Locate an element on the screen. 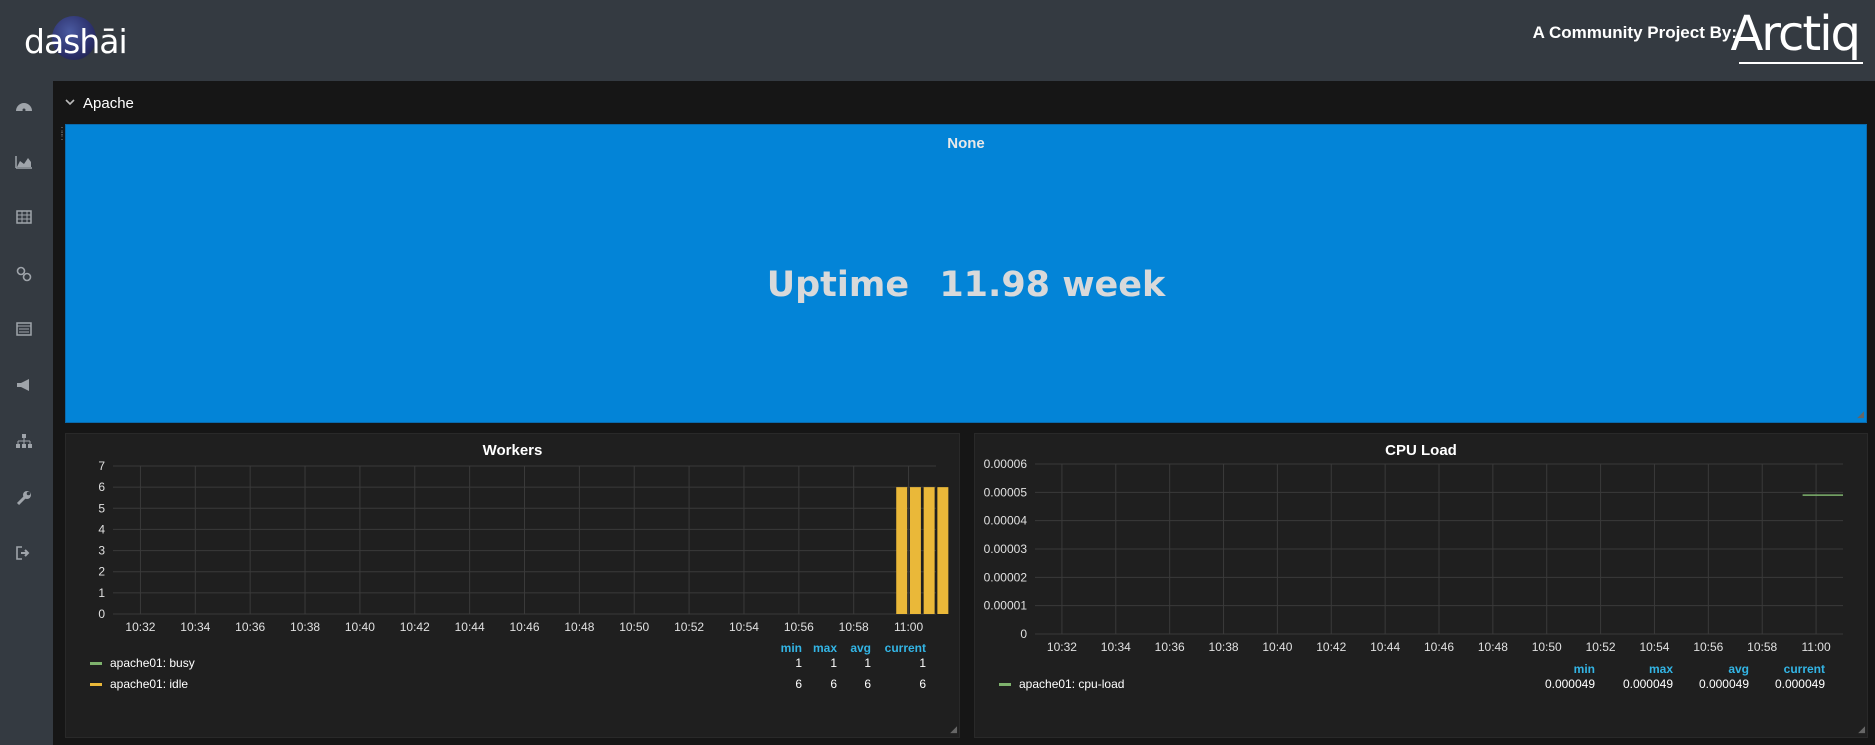 This screenshot has width=1875, height=745. uptime-stat: Uptime 11.98 week is located at coordinates (966, 285).